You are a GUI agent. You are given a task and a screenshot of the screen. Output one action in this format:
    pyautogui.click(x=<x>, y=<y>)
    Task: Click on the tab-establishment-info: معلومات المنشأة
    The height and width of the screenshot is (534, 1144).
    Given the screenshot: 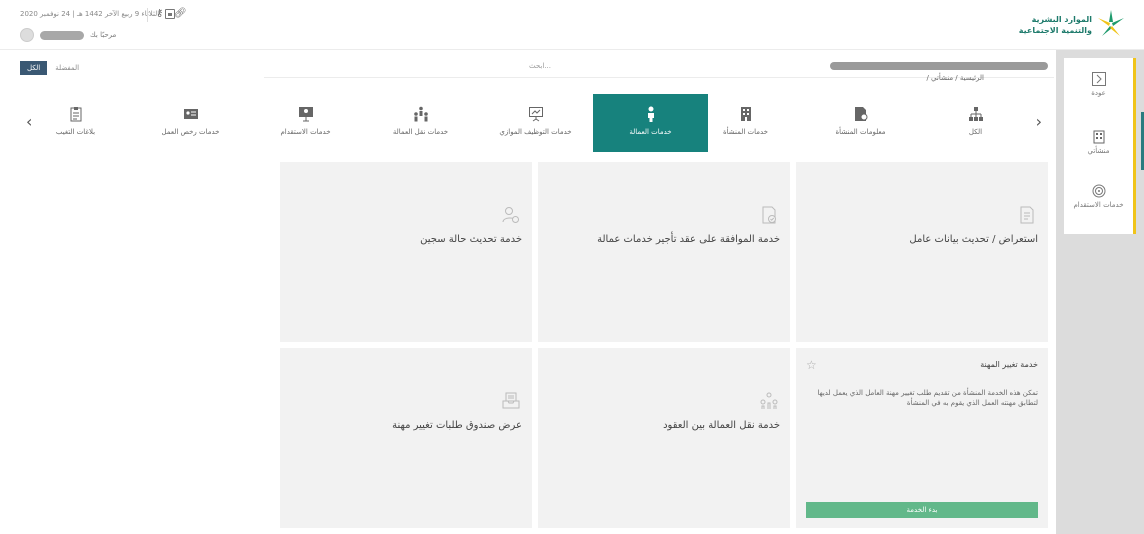 What is the action you would take?
    pyautogui.click(x=860, y=123)
    